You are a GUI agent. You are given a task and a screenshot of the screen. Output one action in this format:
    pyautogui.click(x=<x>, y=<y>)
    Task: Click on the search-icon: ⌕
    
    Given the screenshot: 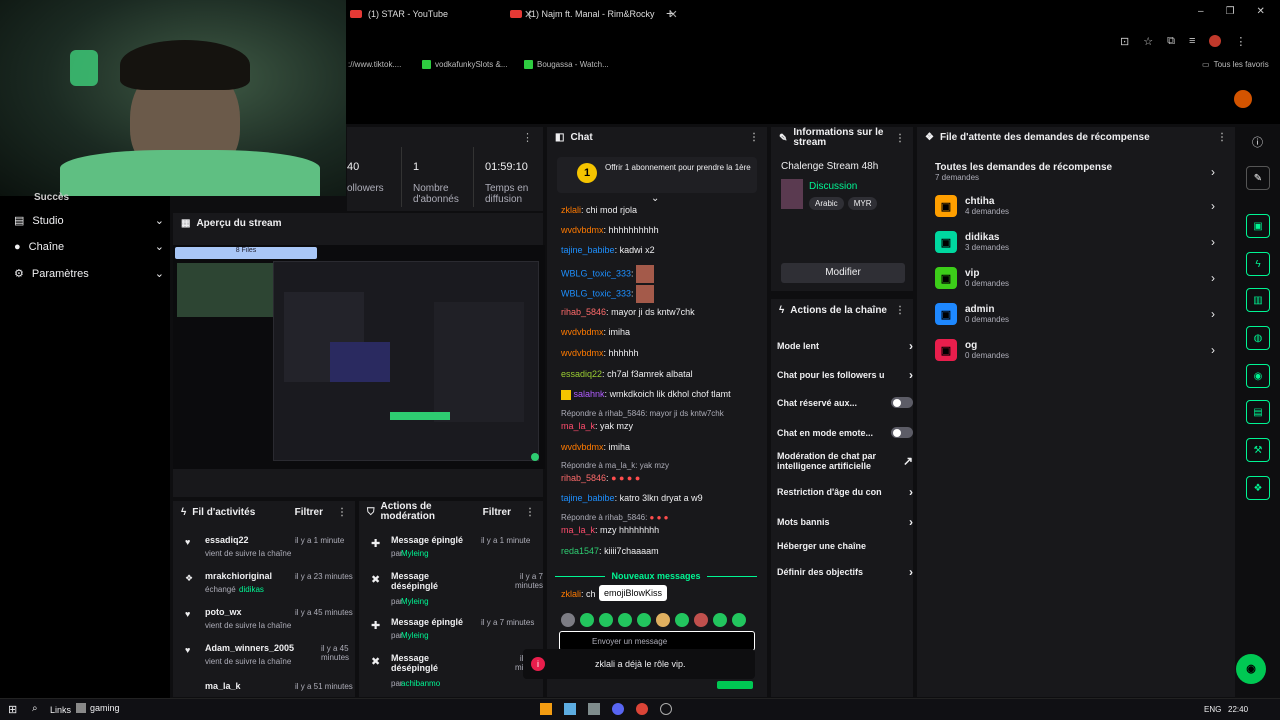 What is the action you would take?
    pyautogui.click(x=35, y=708)
    